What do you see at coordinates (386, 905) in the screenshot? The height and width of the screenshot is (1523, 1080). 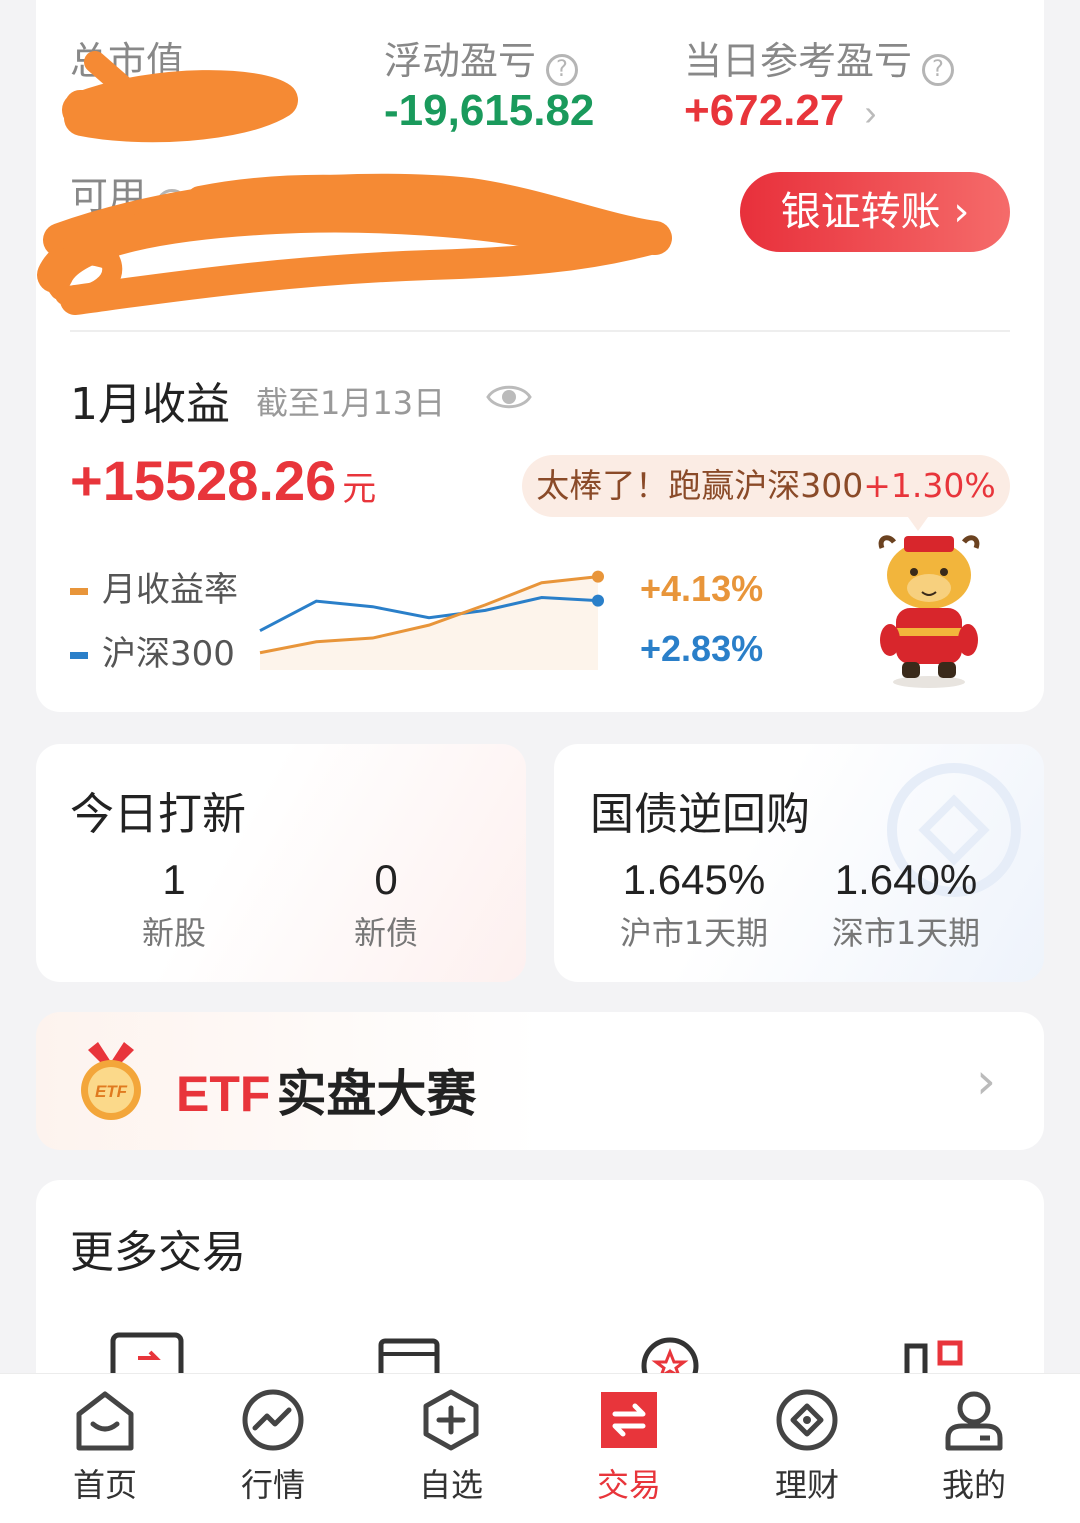 I see `ipo-bond-stat: 0 新债` at bounding box center [386, 905].